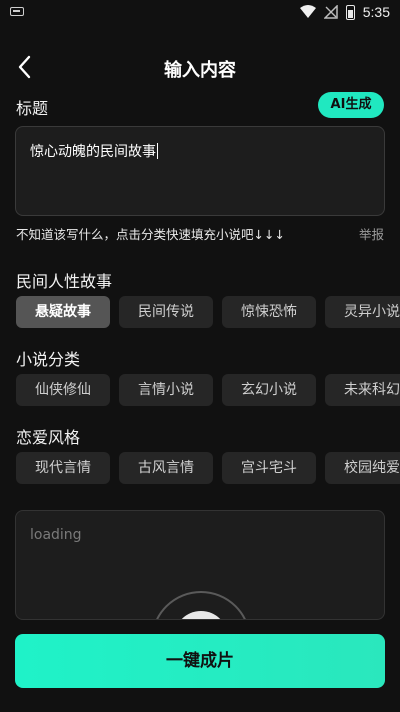 This screenshot has height=712, width=400. What do you see at coordinates (200, 171) in the screenshot?
I see `title-input: 惊心动魄的民间故事` at bounding box center [200, 171].